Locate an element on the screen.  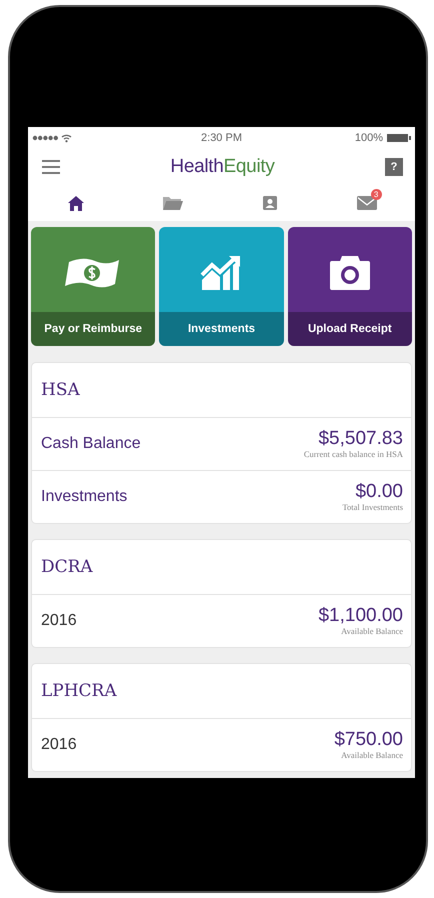
balance-row: 2016 $750.00 Available Balance is located at coordinates (221, 745).